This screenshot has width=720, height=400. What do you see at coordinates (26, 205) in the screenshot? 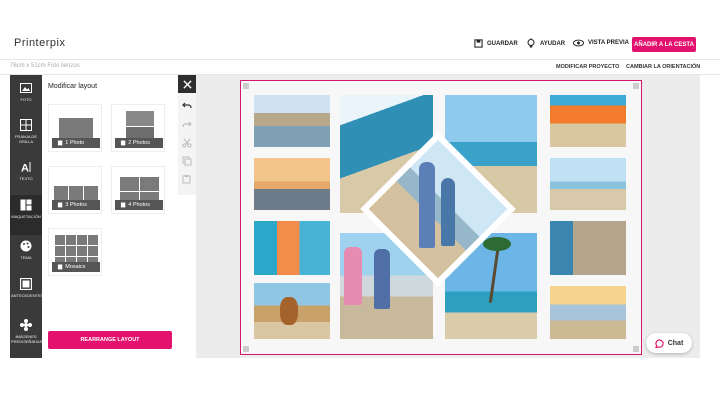
I see `layout-icon` at bounding box center [26, 205].